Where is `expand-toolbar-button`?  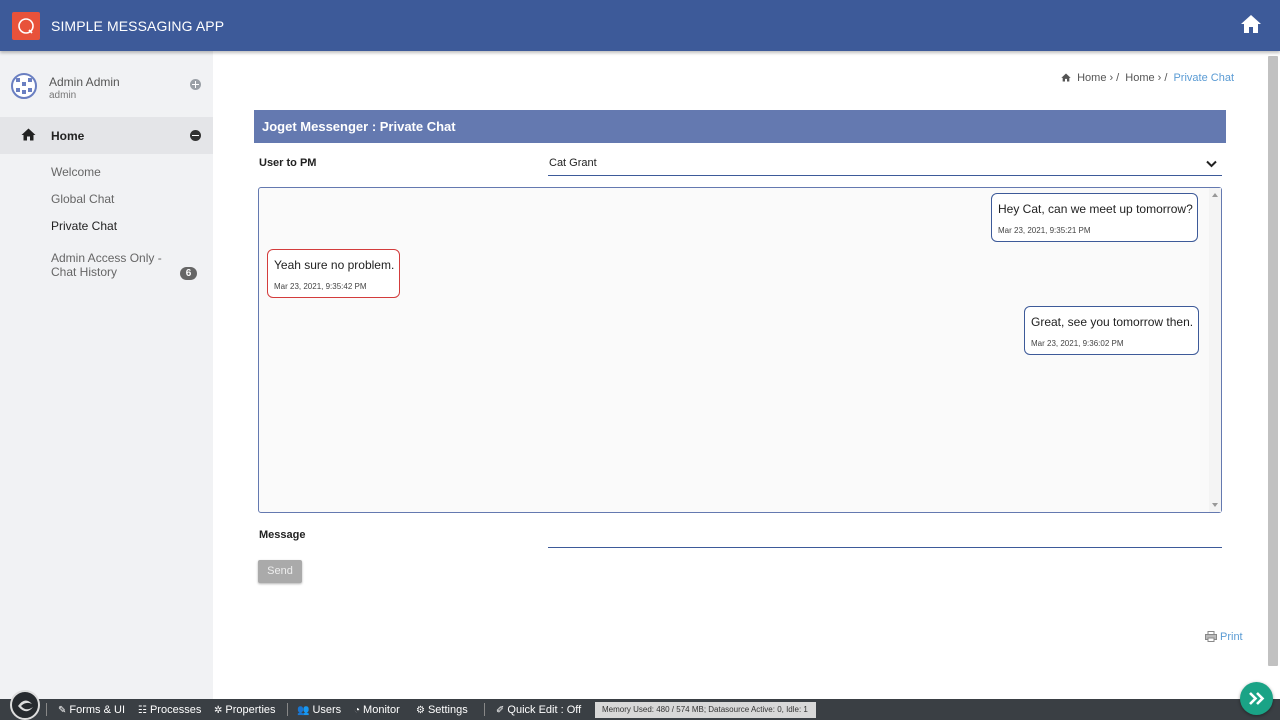 expand-toolbar-button is located at coordinates (1256, 698).